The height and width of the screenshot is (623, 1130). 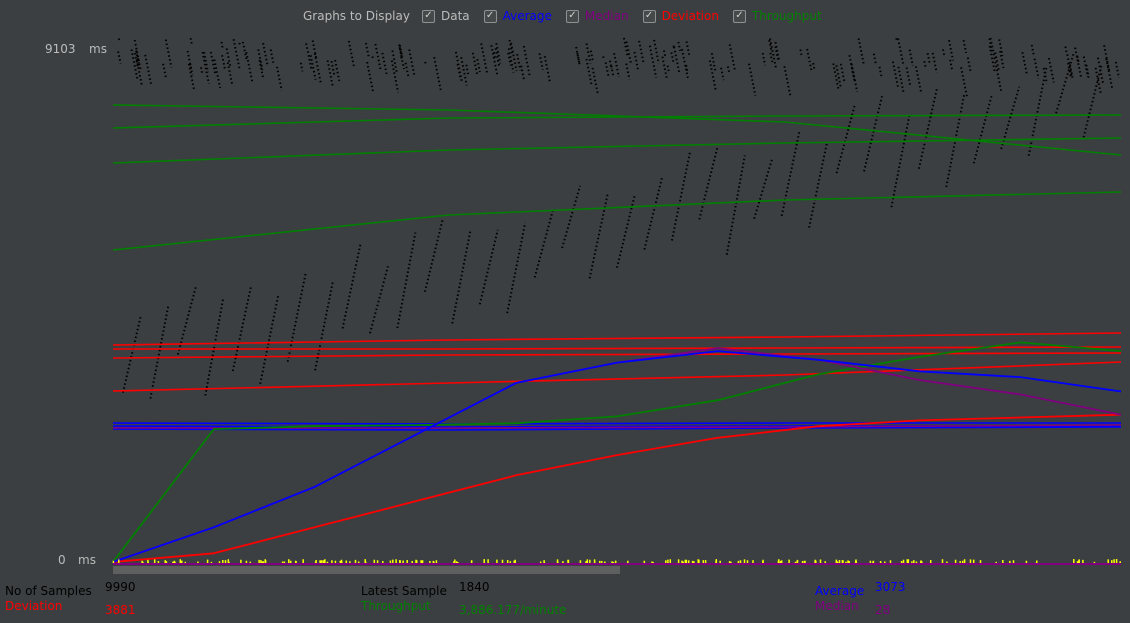 What do you see at coordinates (474, 587) in the screenshot?
I see `latest-sample-value: 1840` at bounding box center [474, 587].